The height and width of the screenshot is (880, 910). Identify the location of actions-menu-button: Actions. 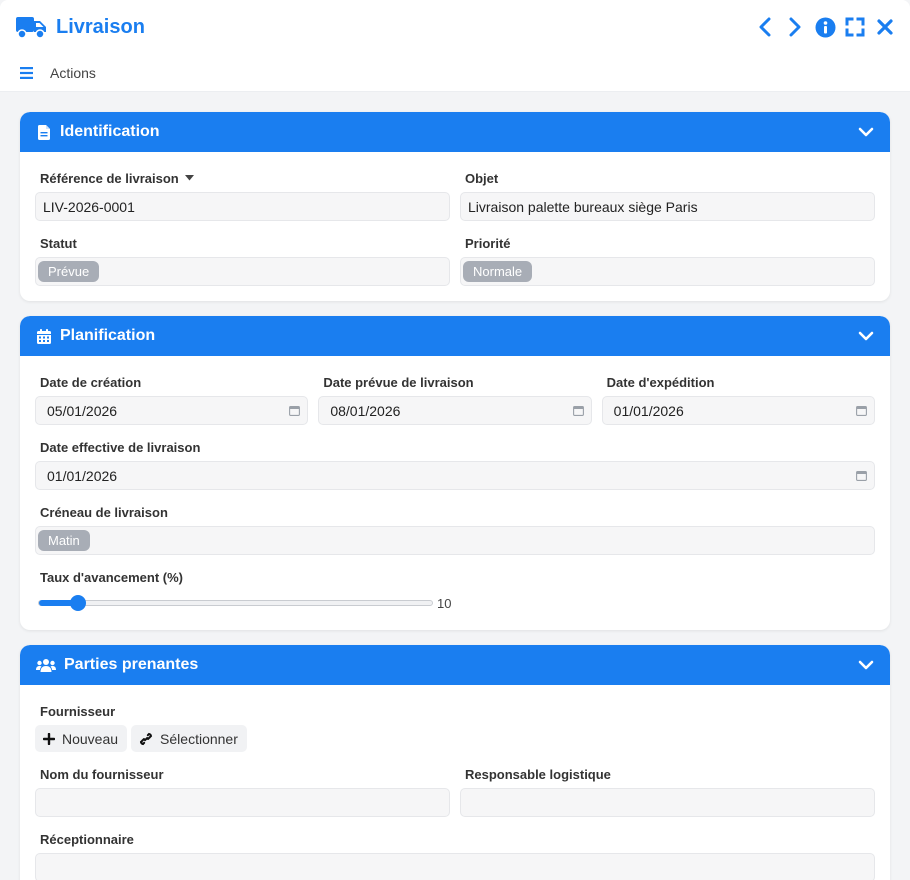
(73, 73).